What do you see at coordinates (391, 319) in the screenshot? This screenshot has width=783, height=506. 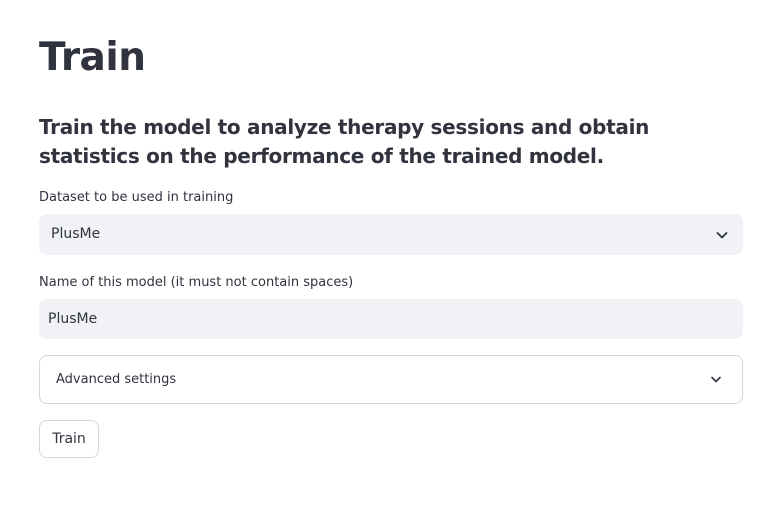 I see `model-name-input` at bounding box center [391, 319].